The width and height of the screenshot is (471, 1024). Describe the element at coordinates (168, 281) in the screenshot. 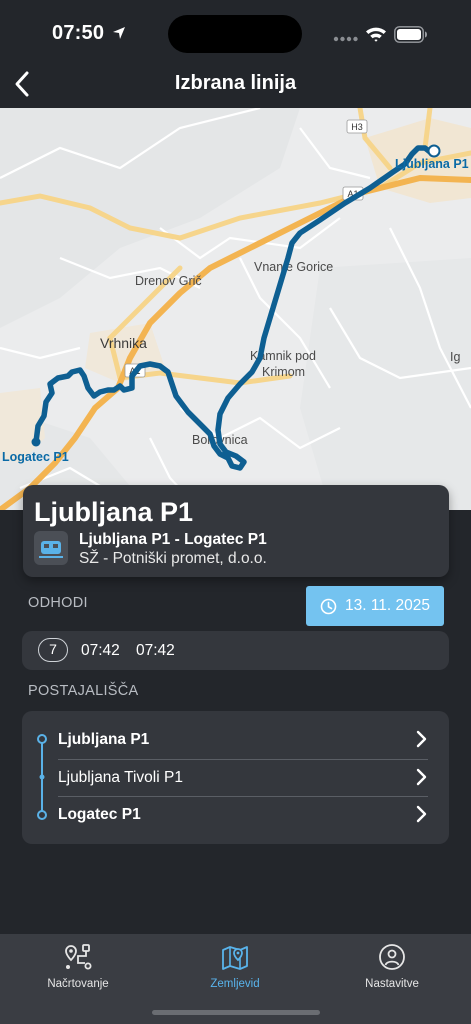

I see `place-drenov-gric: Drenov Grič` at that location.